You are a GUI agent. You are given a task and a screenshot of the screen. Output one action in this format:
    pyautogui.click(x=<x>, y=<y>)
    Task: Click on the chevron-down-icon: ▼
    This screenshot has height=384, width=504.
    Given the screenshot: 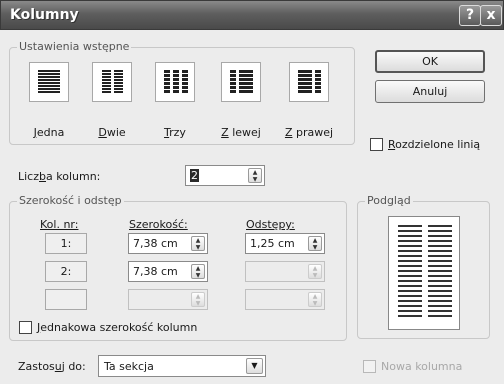 What is the action you would take?
    pyautogui.click(x=254, y=366)
    